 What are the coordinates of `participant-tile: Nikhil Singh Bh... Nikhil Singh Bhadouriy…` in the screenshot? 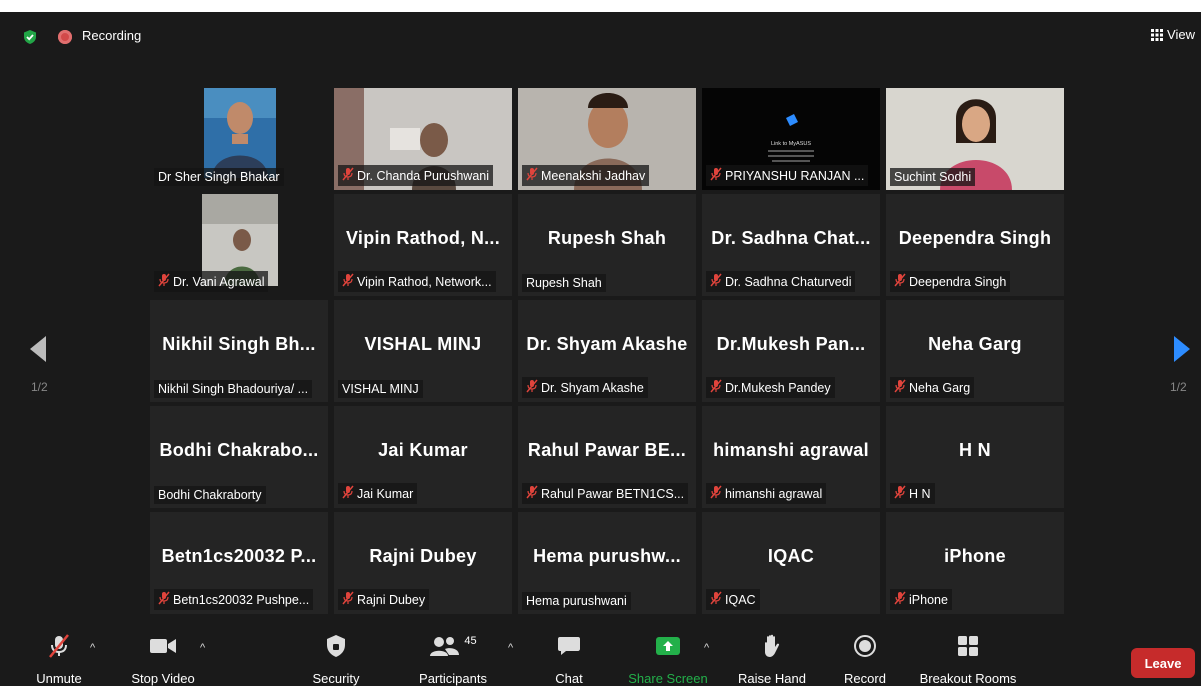 It's located at (239, 351).